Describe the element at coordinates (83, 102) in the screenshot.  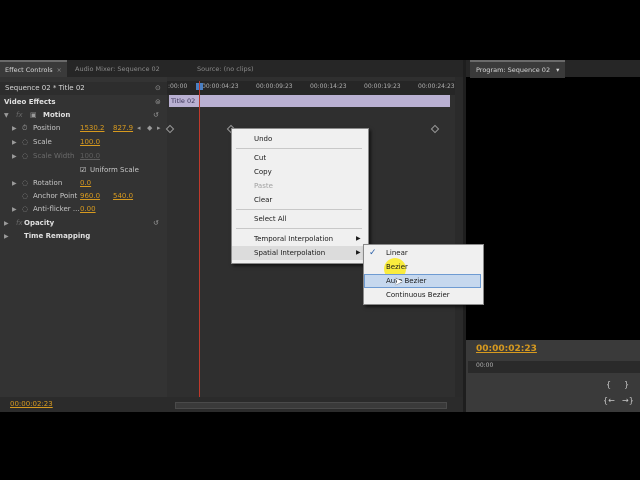
I see `video-effects-row: Video Effects ⊜` at that location.